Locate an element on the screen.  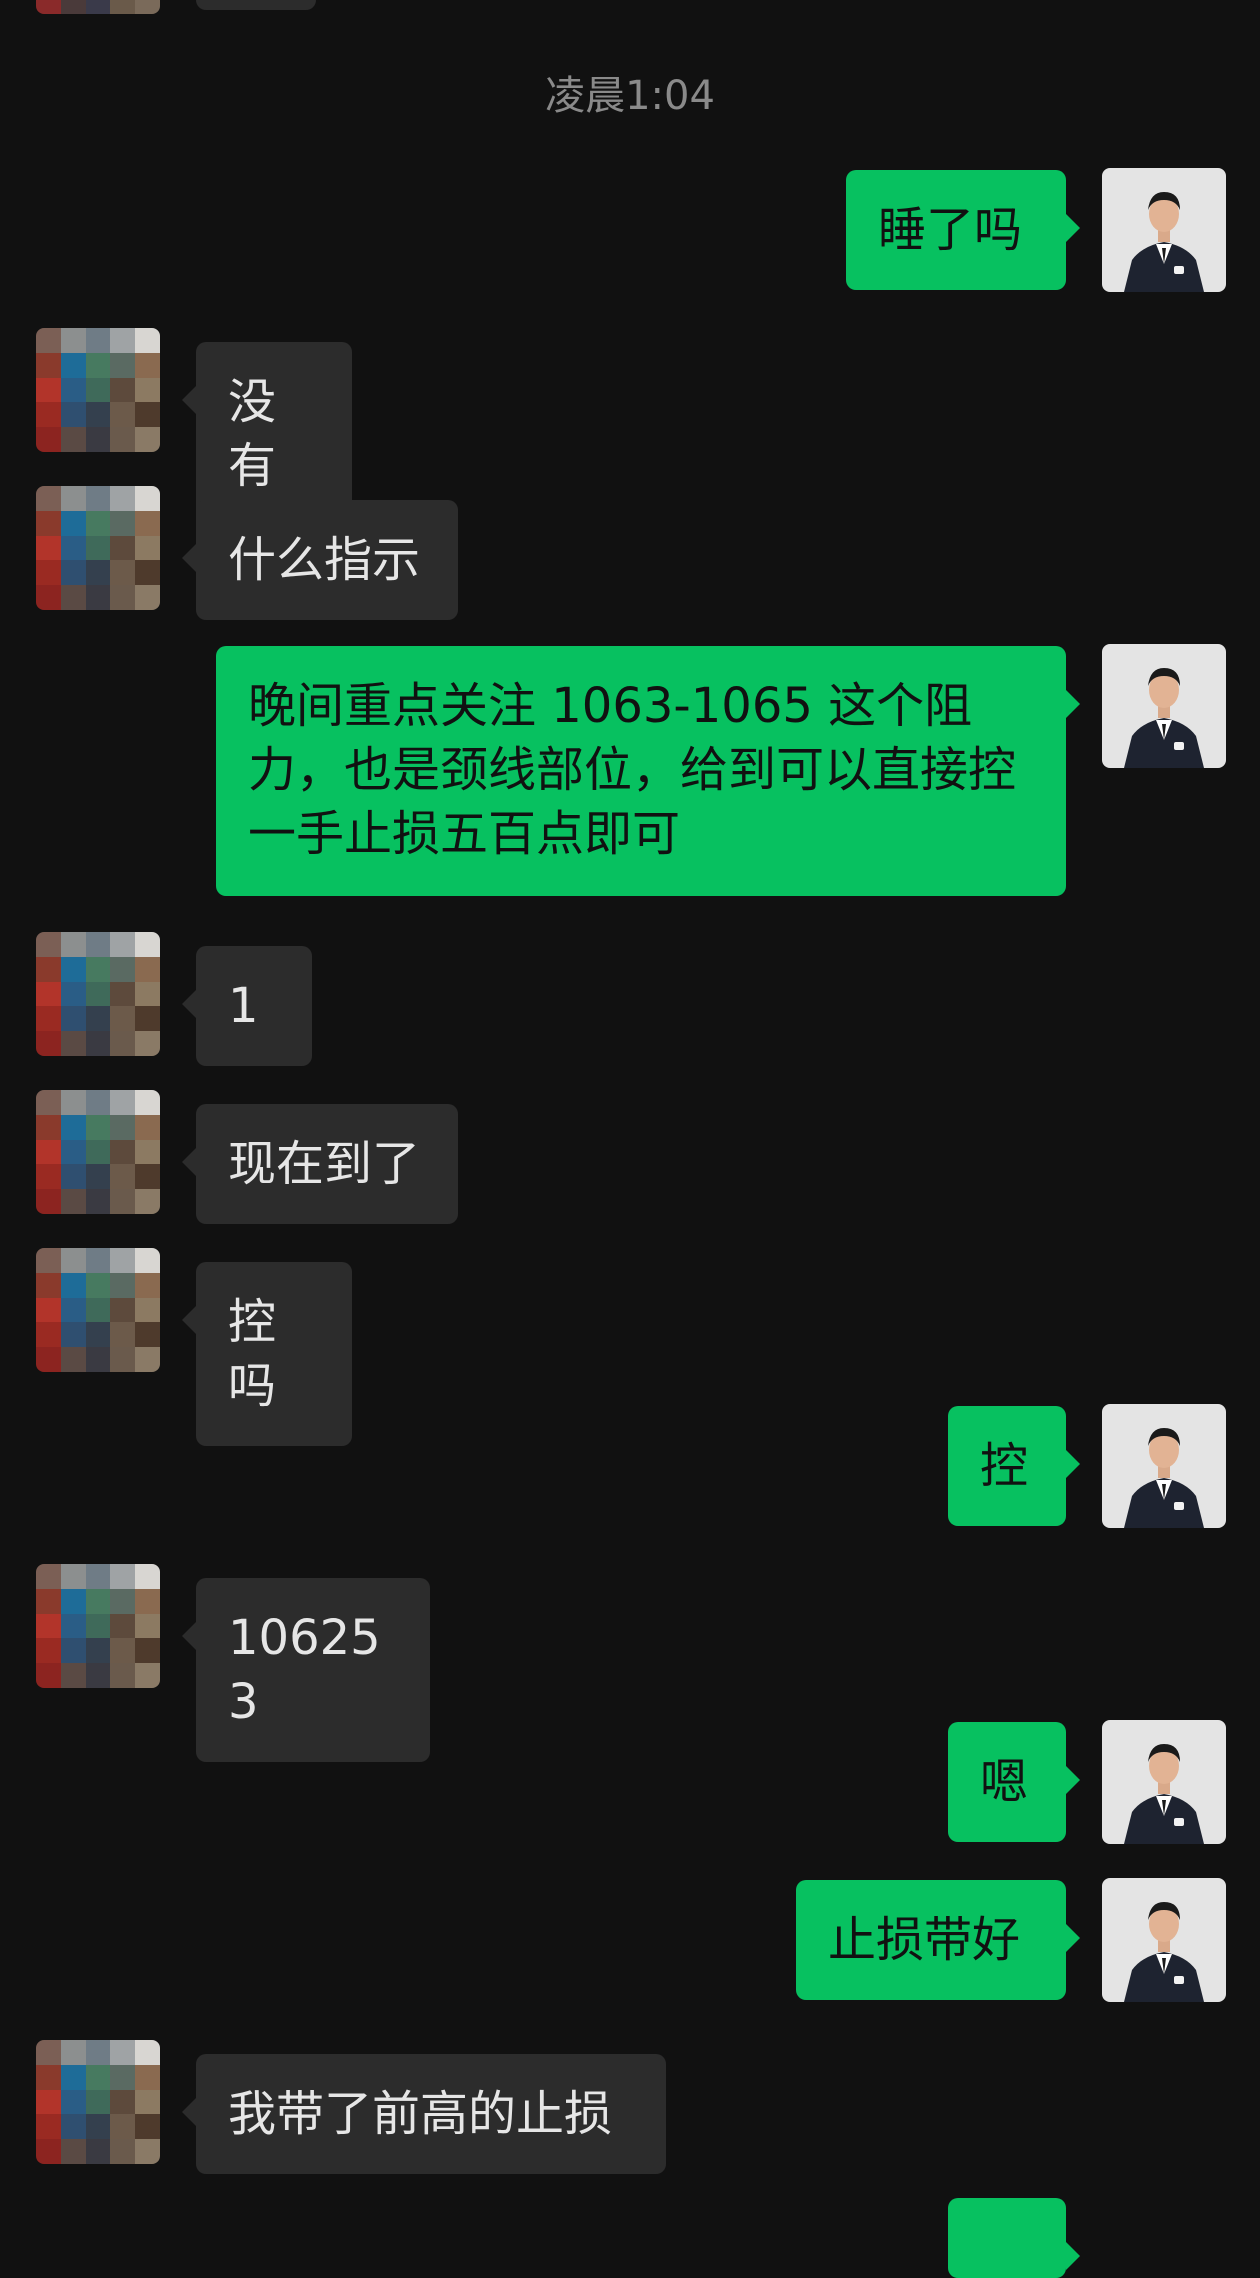
incoming-message-bubble: 控吗 is located at coordinates (267, 1354).